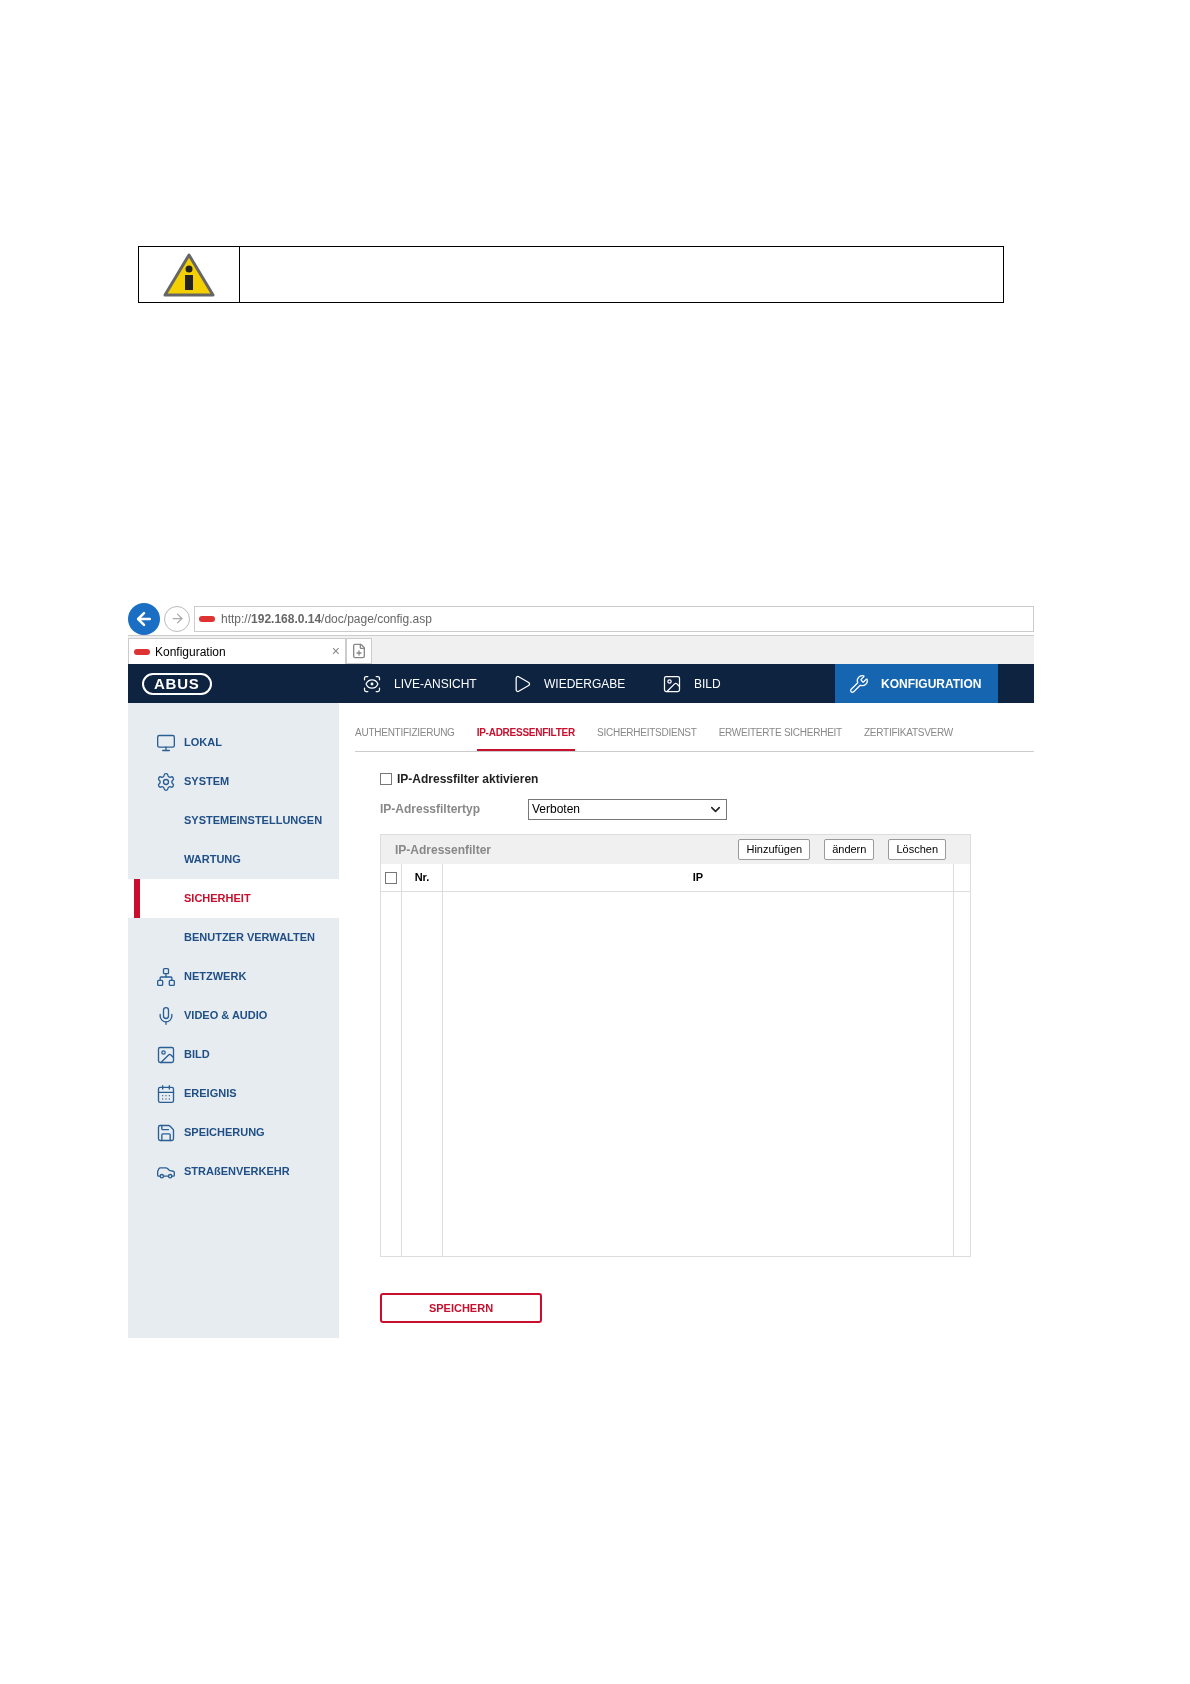 This screenshot has height=1684, width=1190. What do you see at coordinates (780, 738) in the screenshot?
I see `section-tab: ERWEITERTE SICHERHEIT` at bounding box center [780, 738].